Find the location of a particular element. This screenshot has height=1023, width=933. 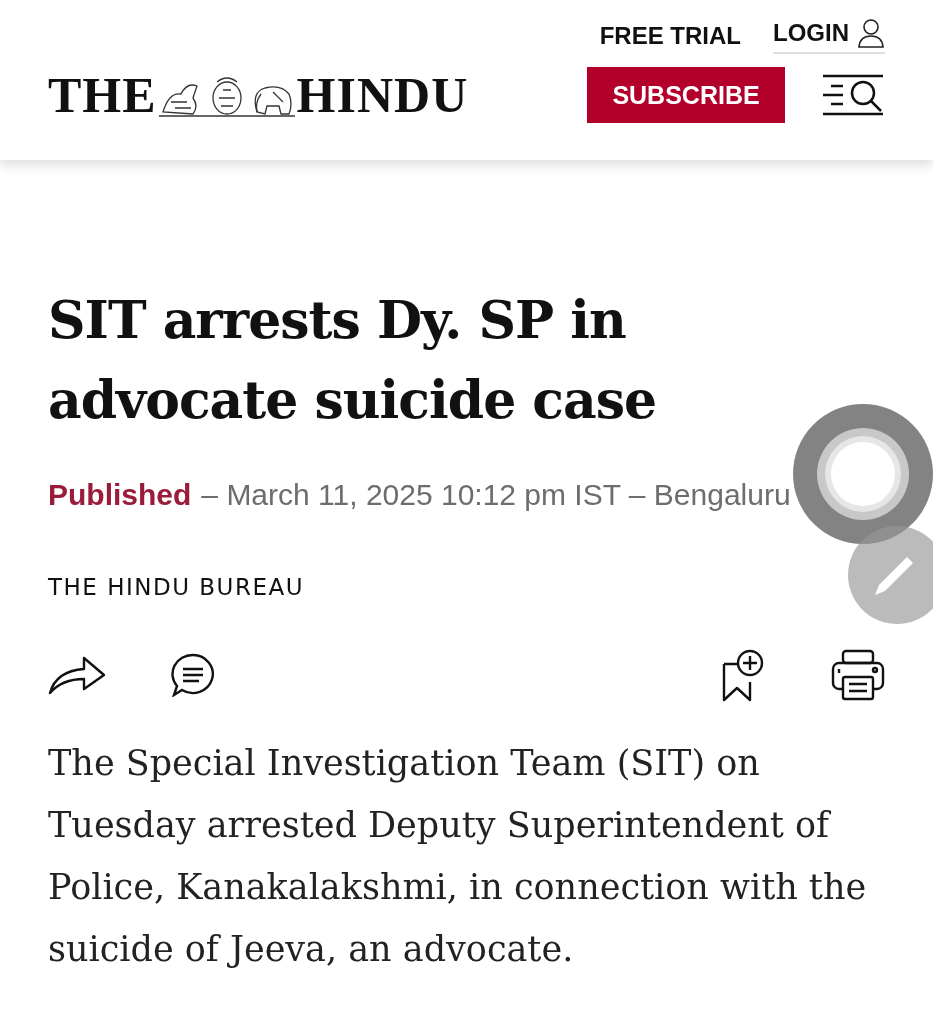

byline: THE HINDU BUREAU is located at coordinates (177, 587).